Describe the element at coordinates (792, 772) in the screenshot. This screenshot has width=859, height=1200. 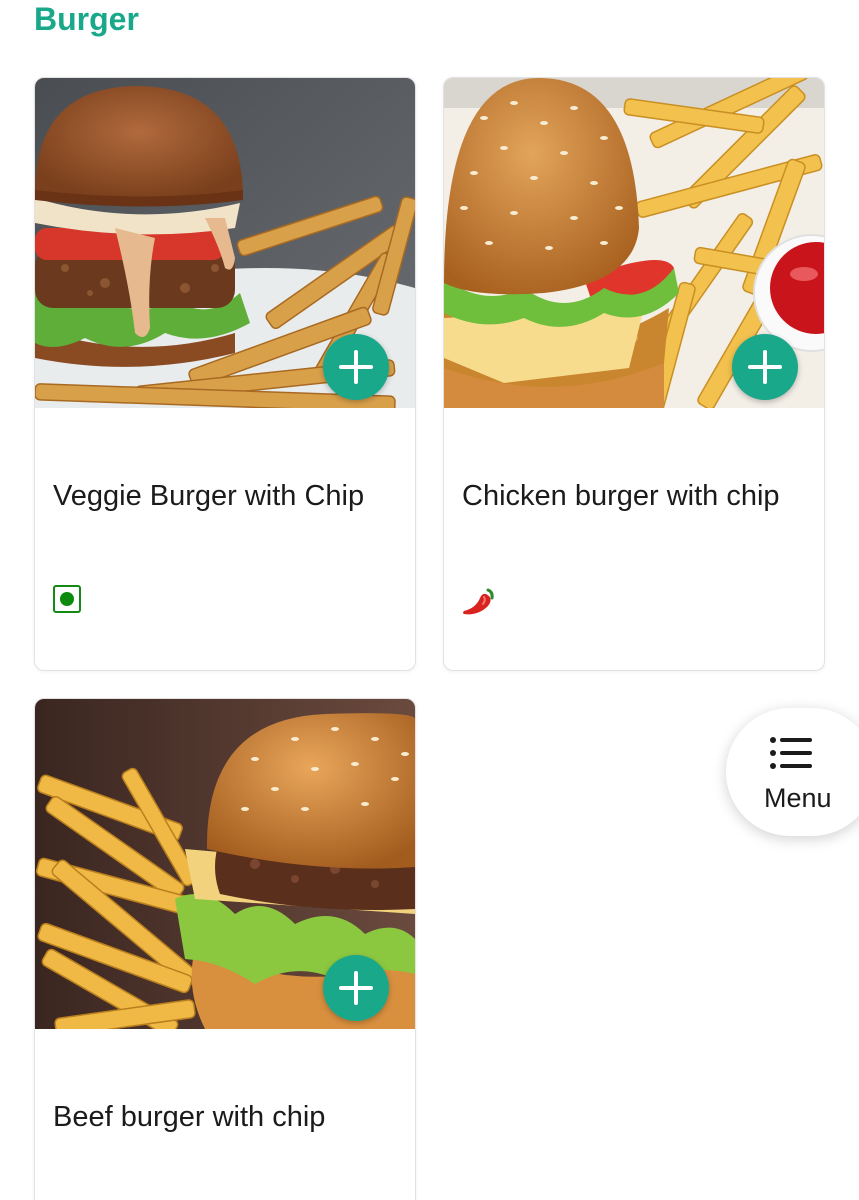
I see `menu-button: Menu` at that location.